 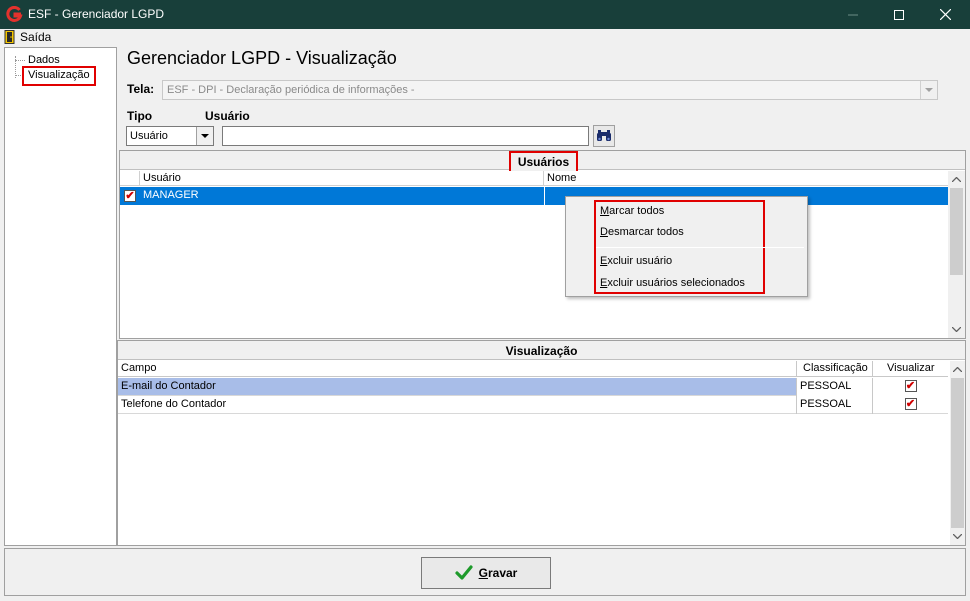 I want to click on navigation-tree: Dados Visualização, so click(x=60, y=296).